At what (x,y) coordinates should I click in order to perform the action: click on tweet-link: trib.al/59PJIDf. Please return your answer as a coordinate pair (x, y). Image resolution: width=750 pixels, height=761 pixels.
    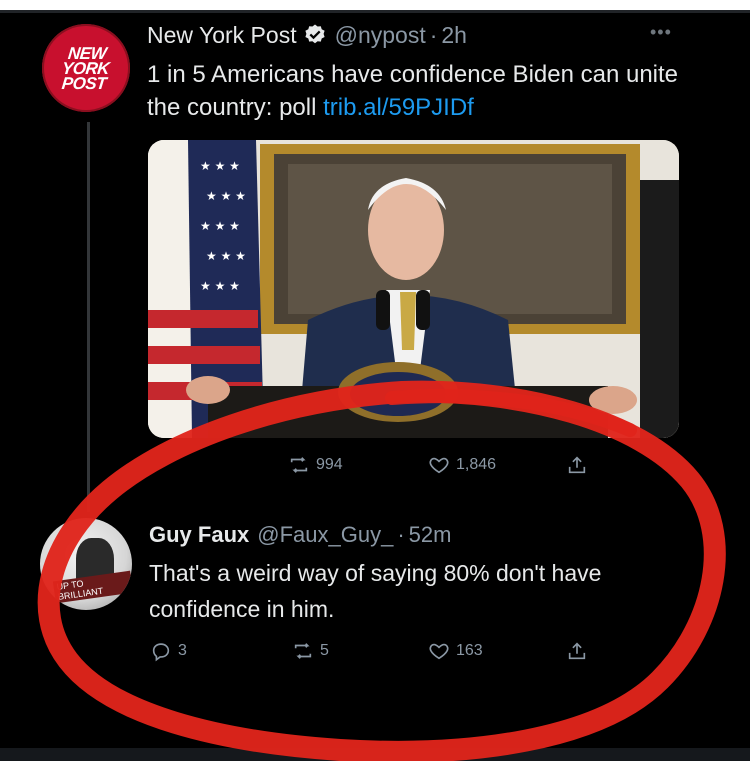
    Looking at the image, I should click on (398, 107).